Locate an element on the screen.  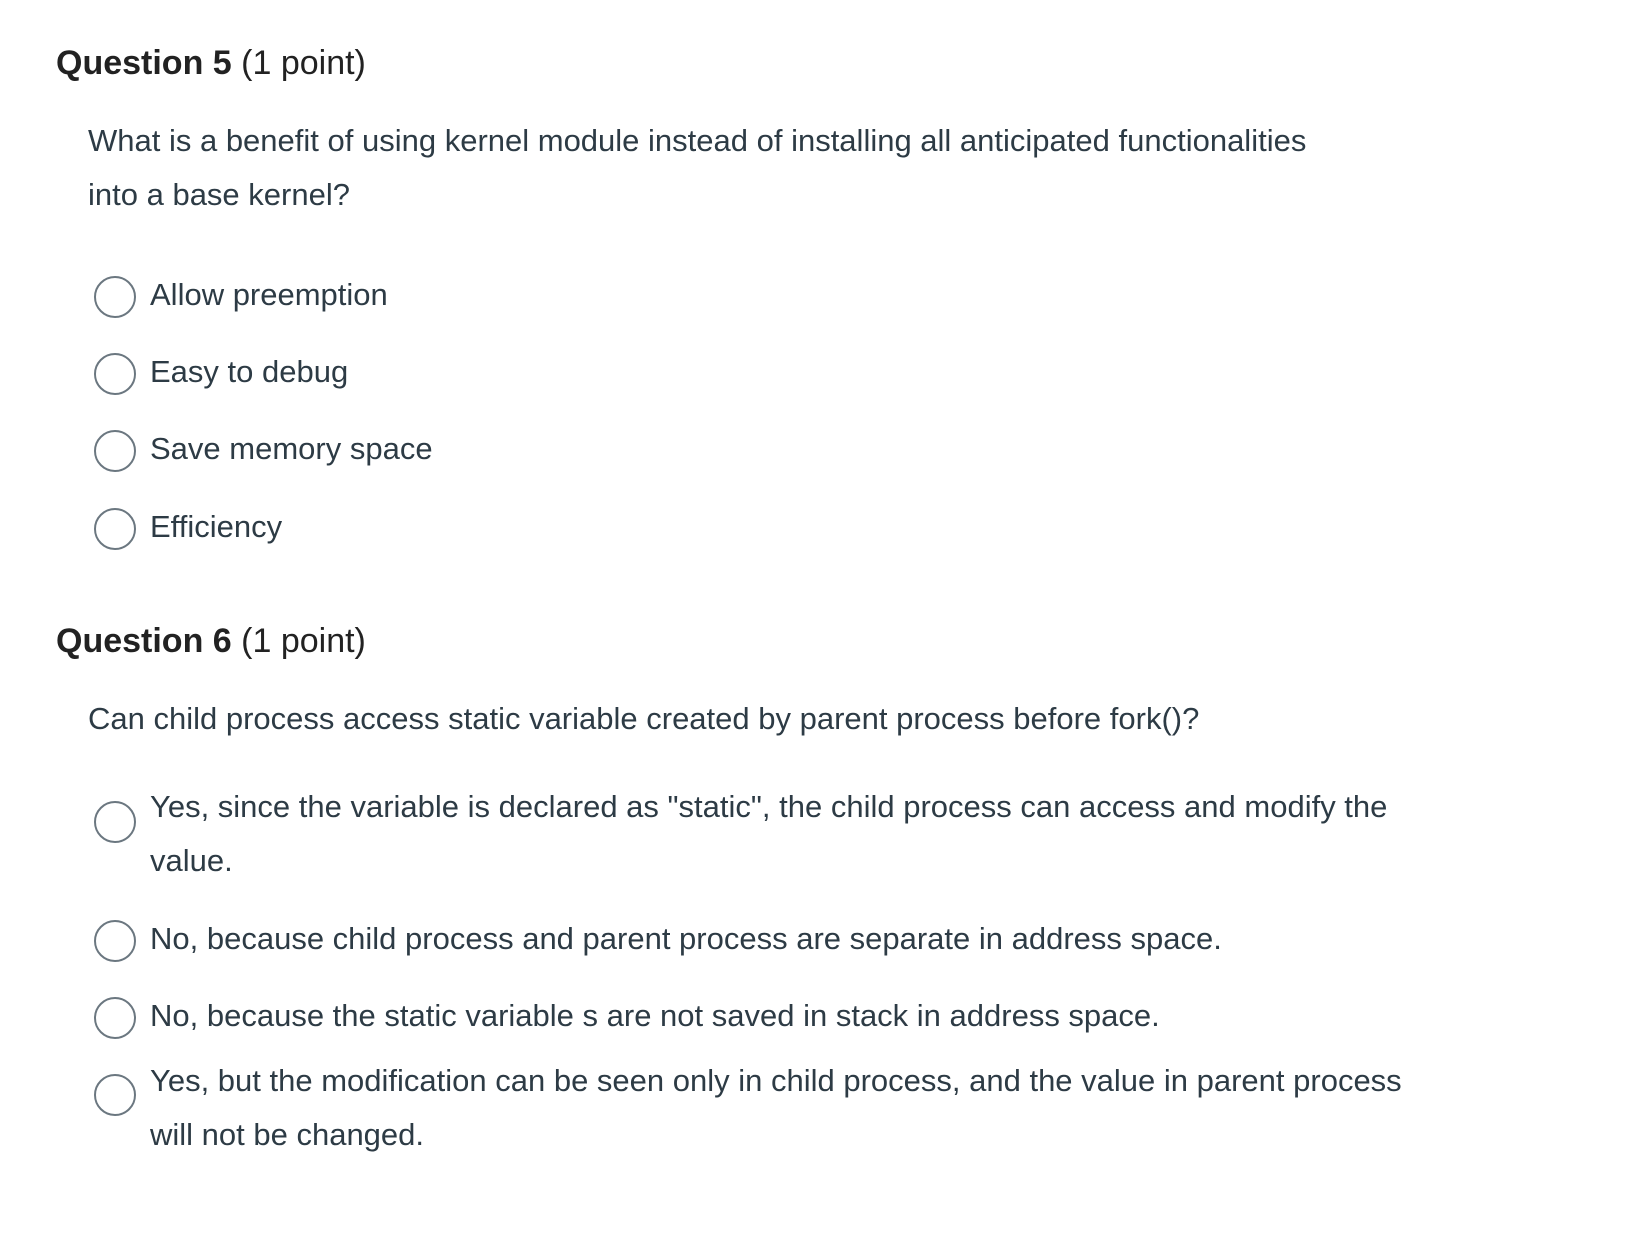
question-5-heading: Question 5 (1 point) is located at coordinates (211, 63).